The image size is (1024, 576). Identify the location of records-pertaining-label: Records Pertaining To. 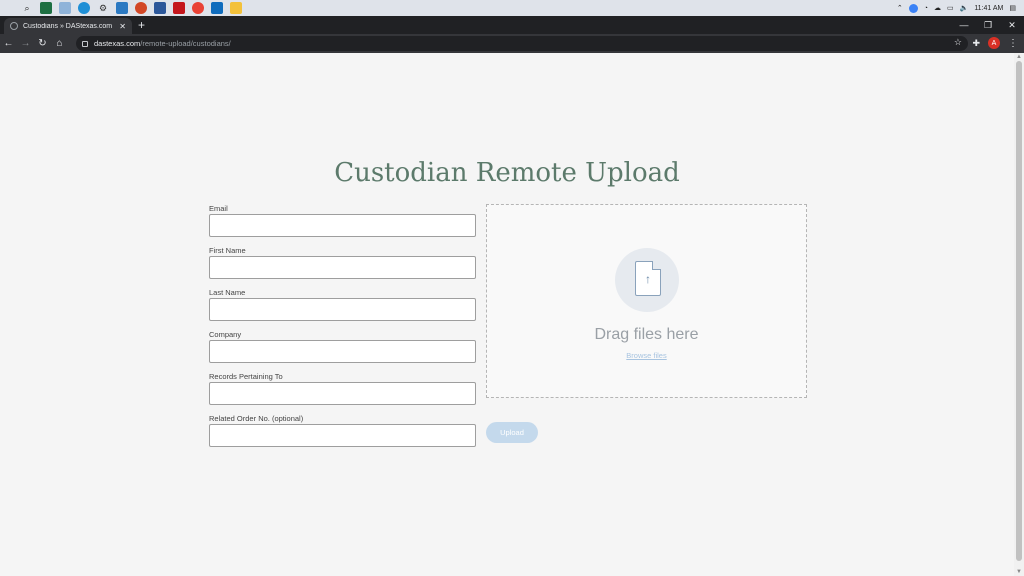
(246, 376).